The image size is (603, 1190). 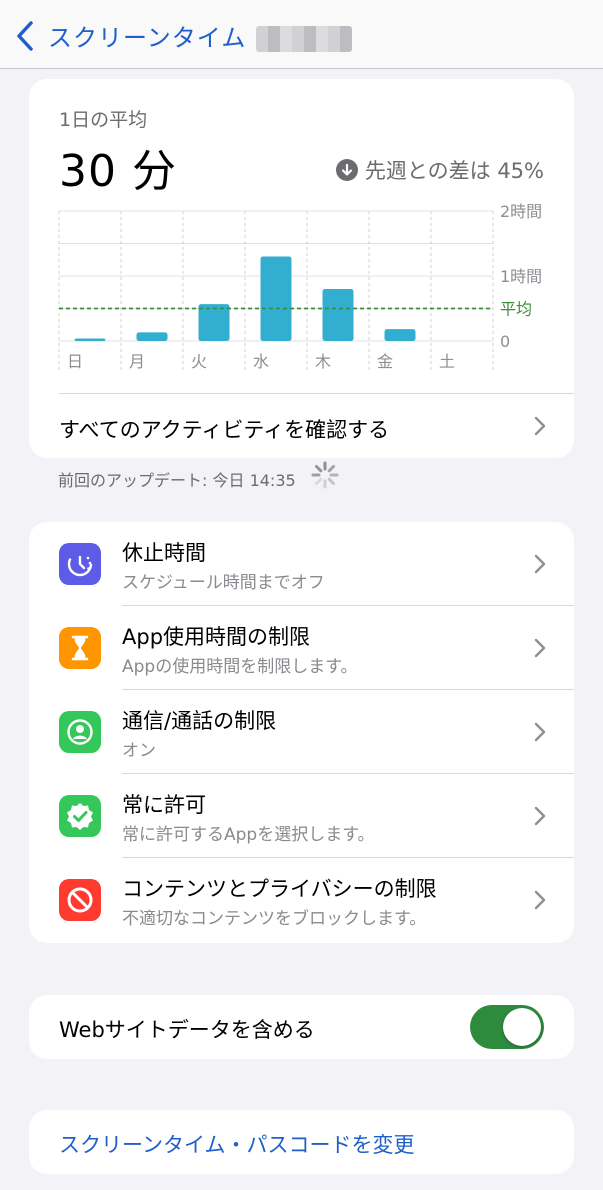 I want to click on chevron-left-icon, so click(x=25, y=35).